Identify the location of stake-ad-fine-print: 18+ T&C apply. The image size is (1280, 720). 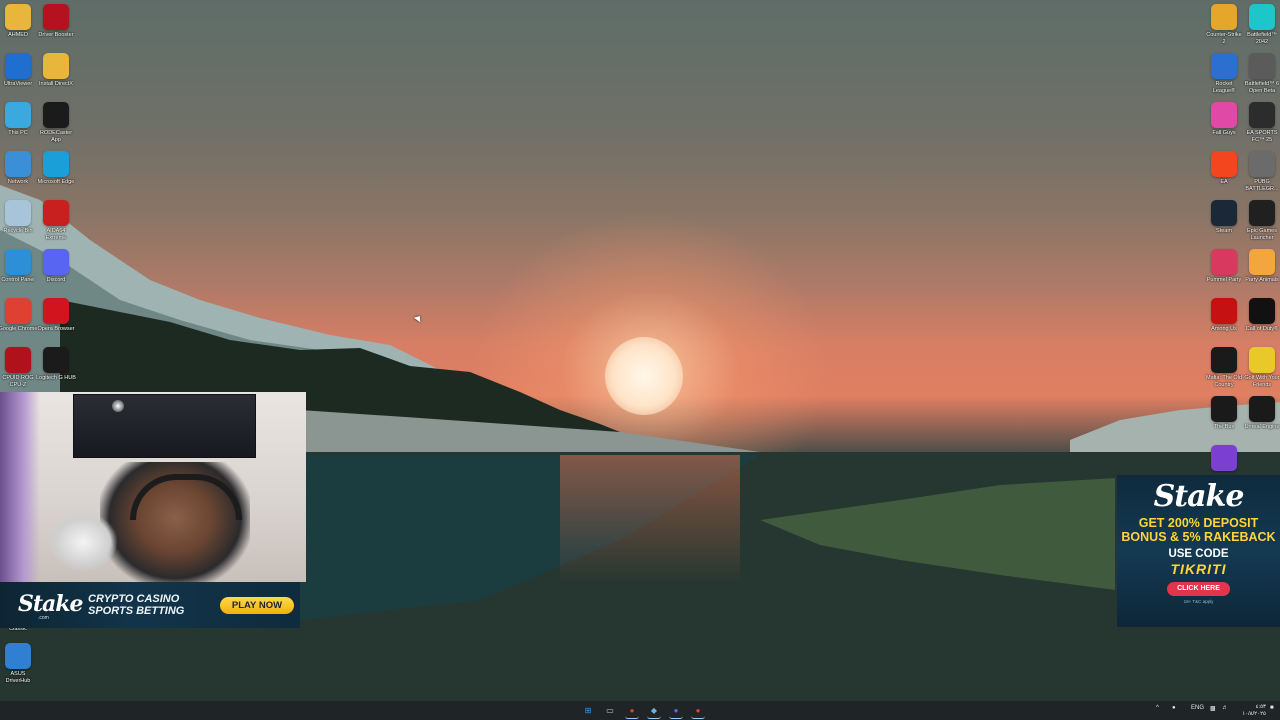
(1198, 601).